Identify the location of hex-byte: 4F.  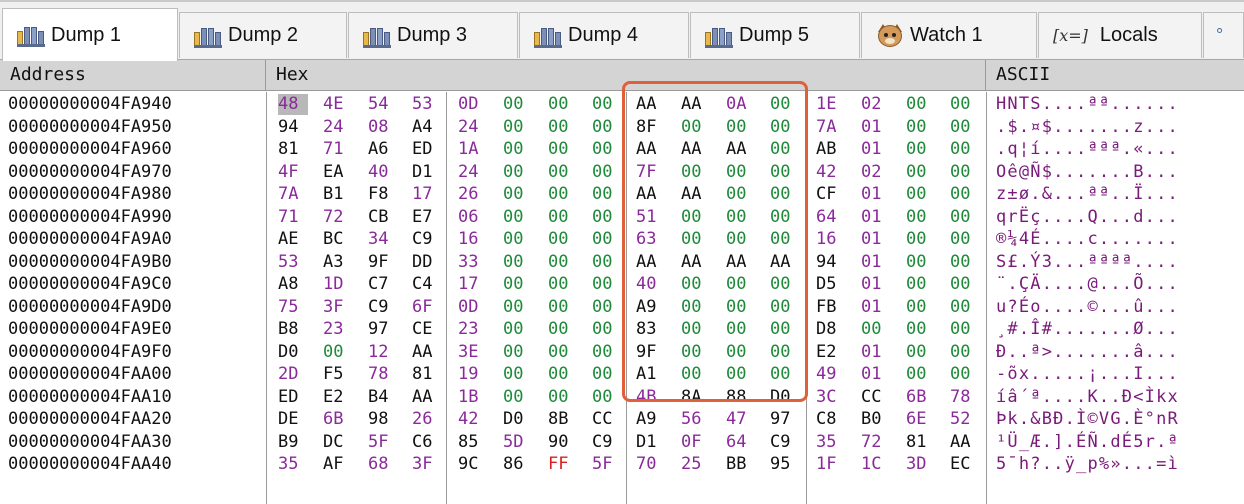
(293, 172).